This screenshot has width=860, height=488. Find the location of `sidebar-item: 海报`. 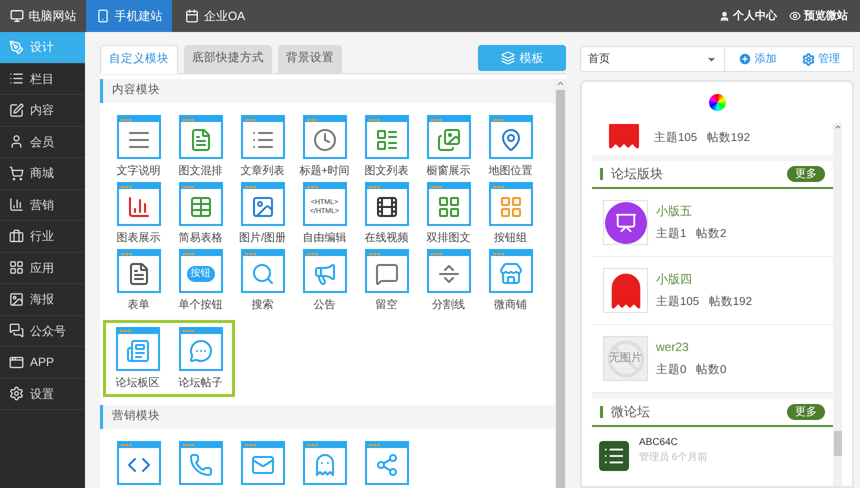

sidebar-item: 海报 is located at coordinates (42, 300).